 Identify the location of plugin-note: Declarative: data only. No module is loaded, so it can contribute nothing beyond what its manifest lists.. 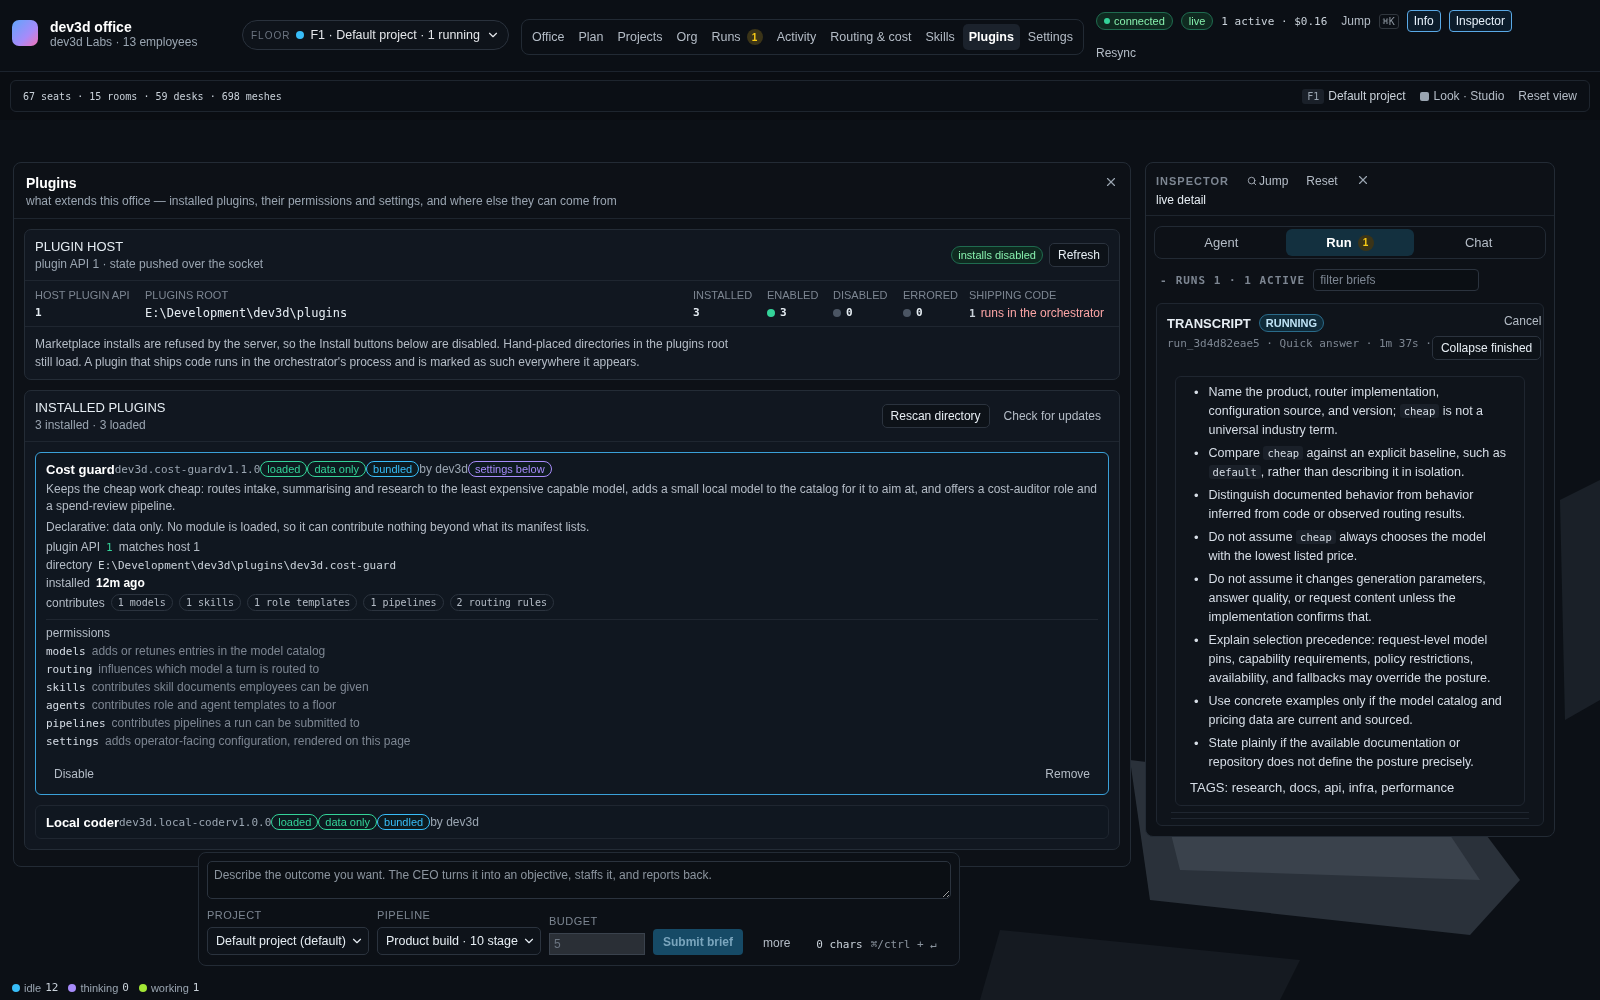
(318, 527).